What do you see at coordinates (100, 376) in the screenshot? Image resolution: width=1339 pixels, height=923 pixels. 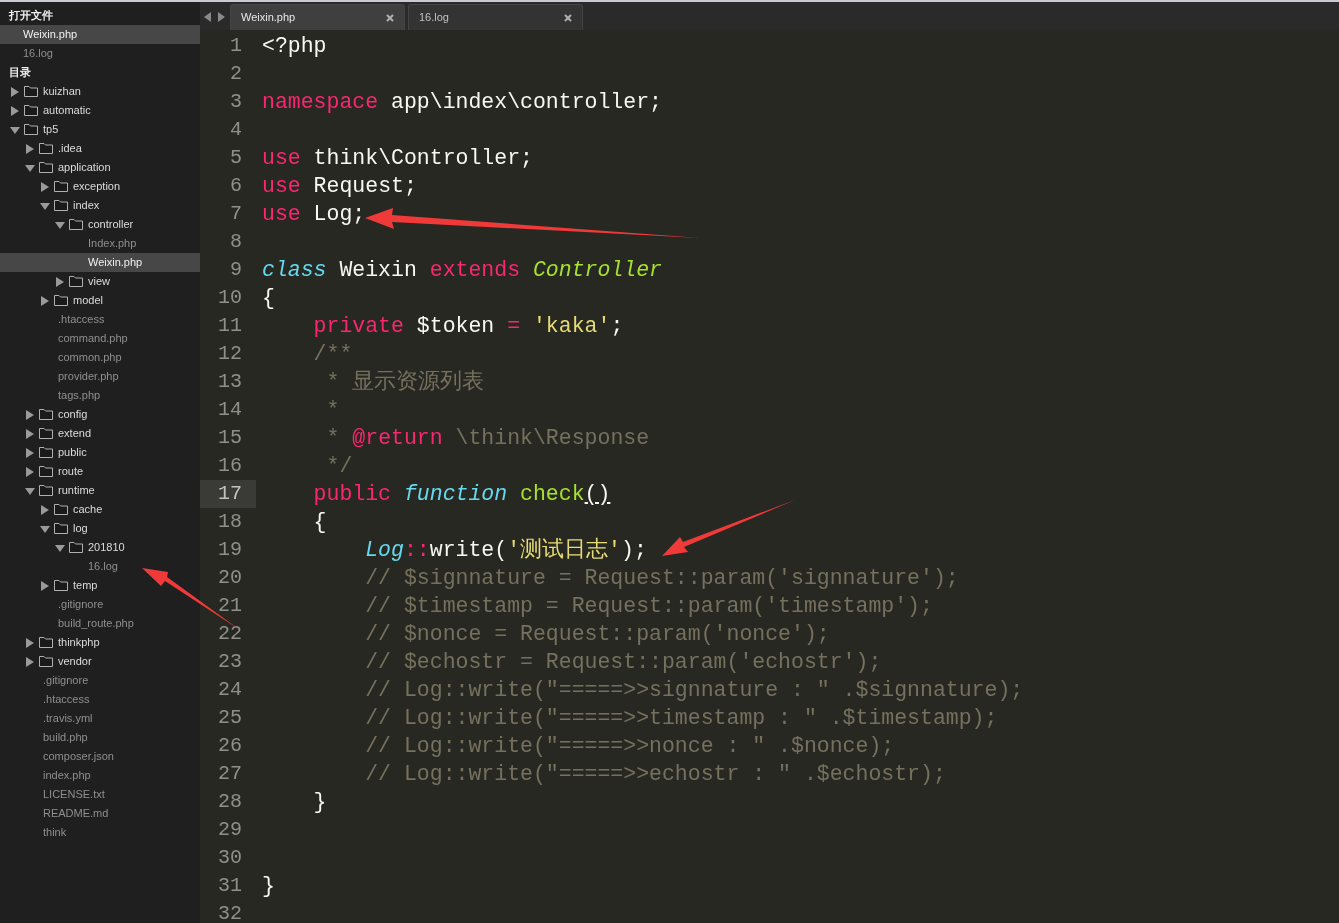 I see `file-item: provider.php` at bounding box center [100, 376].